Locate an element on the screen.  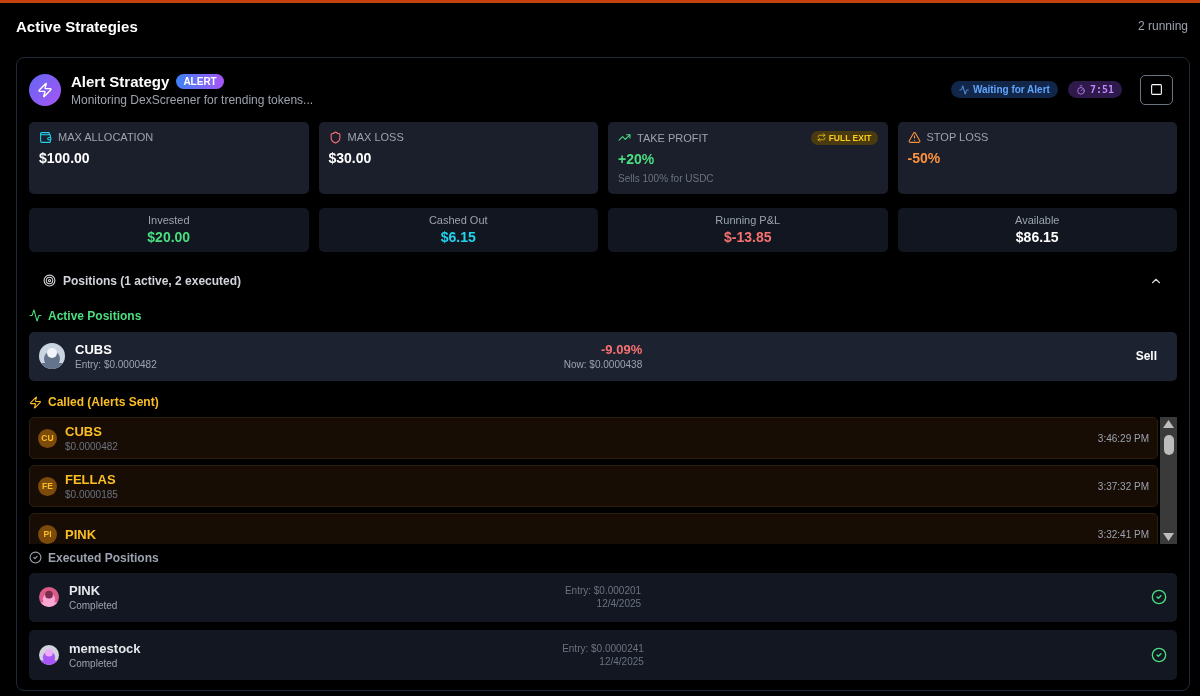
token-symbol: memestock is located at coordinates (105, 649).